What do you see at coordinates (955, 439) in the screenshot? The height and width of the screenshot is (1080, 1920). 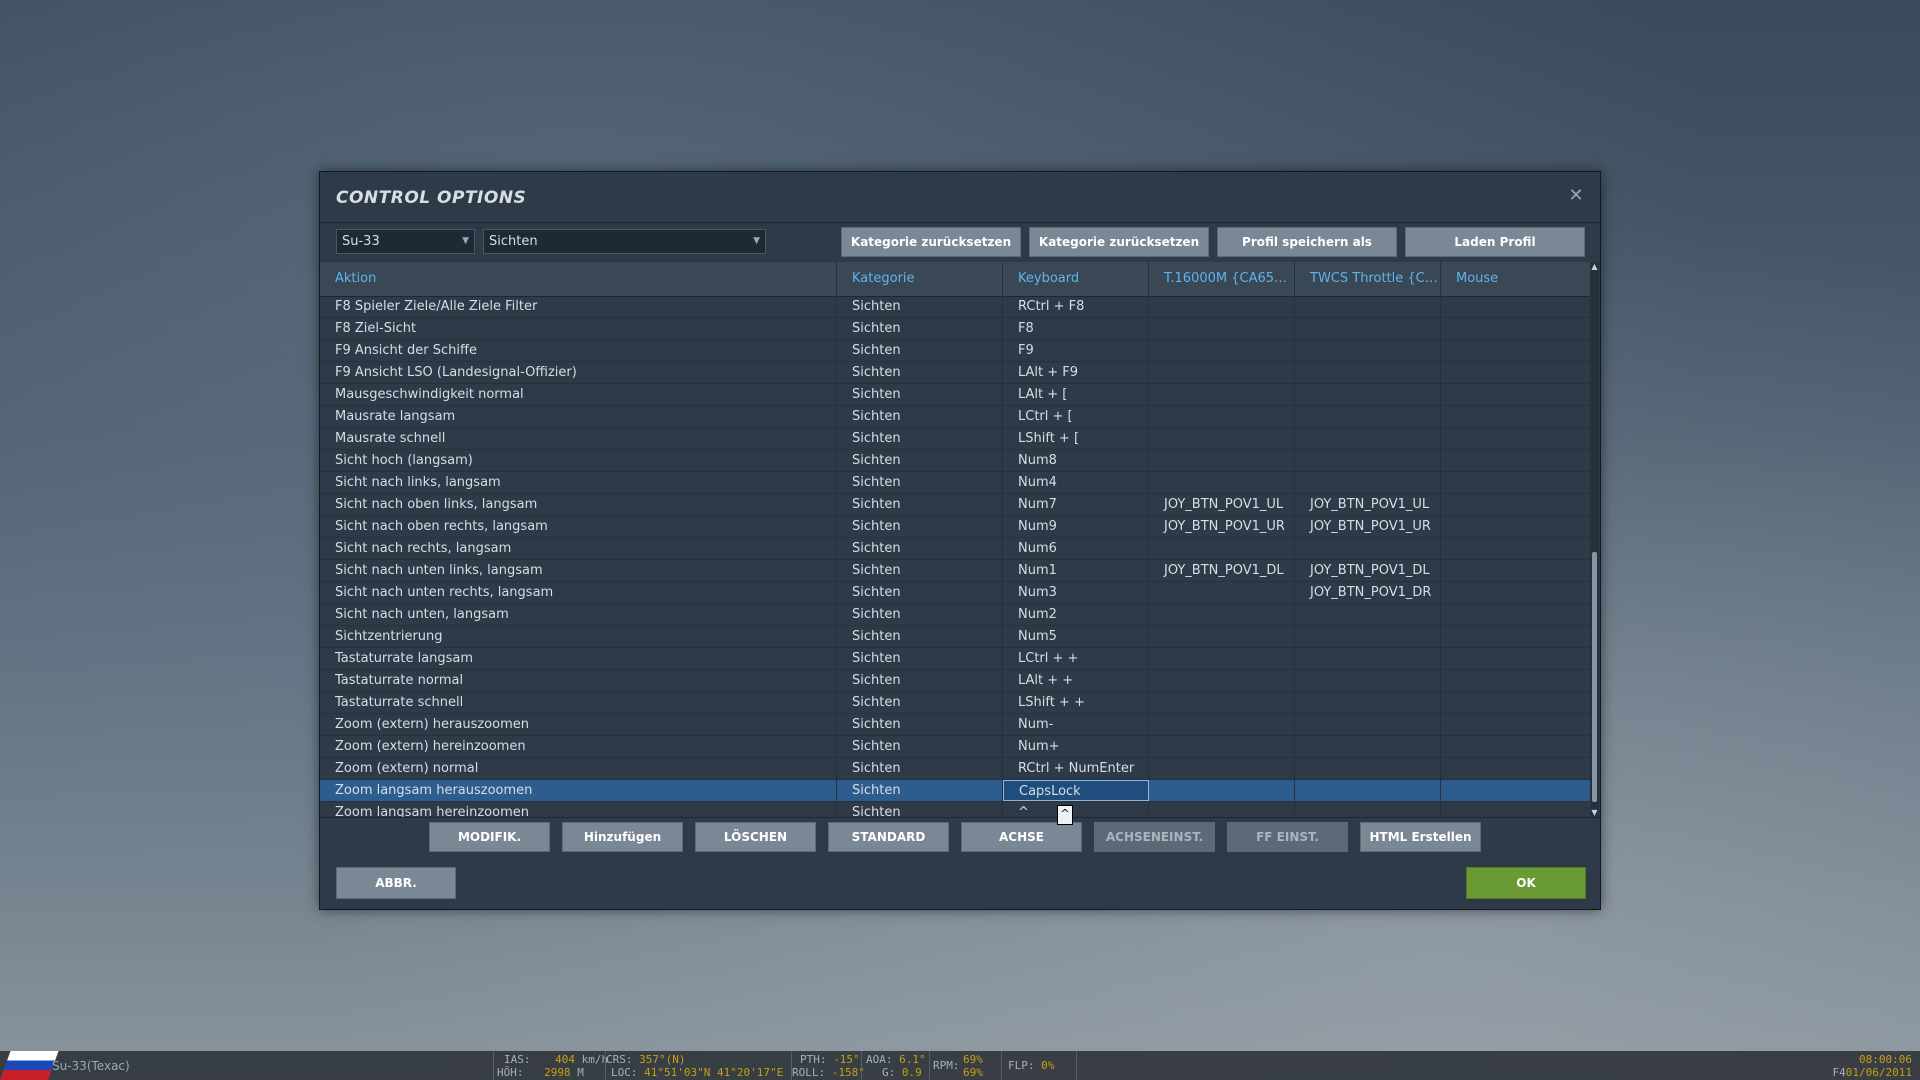 I see `table-row: Mausrate schnell Sichten LShift + [` at bounding box center [955, 439].